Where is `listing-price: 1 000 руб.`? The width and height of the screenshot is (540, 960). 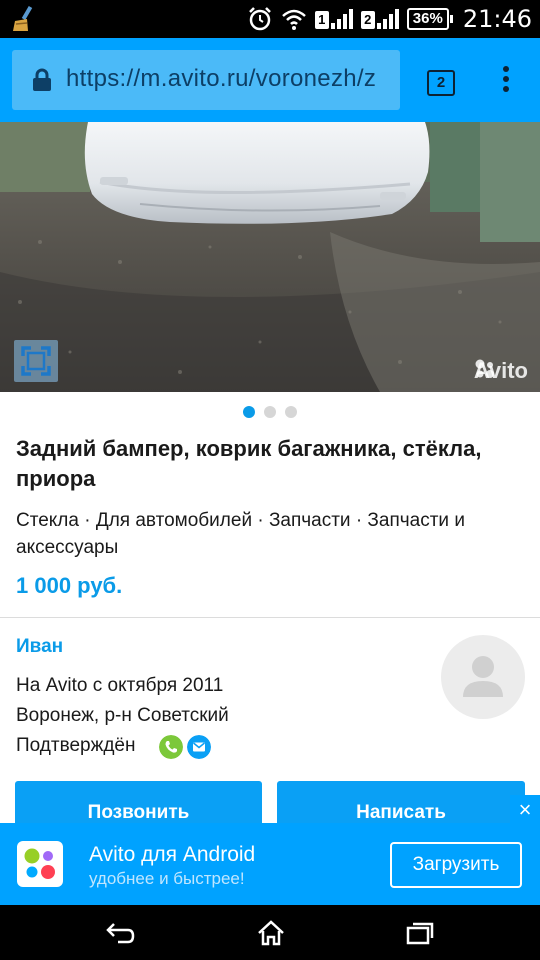
listing-price: 1 000 руб. is located at coordinates (69, 585).